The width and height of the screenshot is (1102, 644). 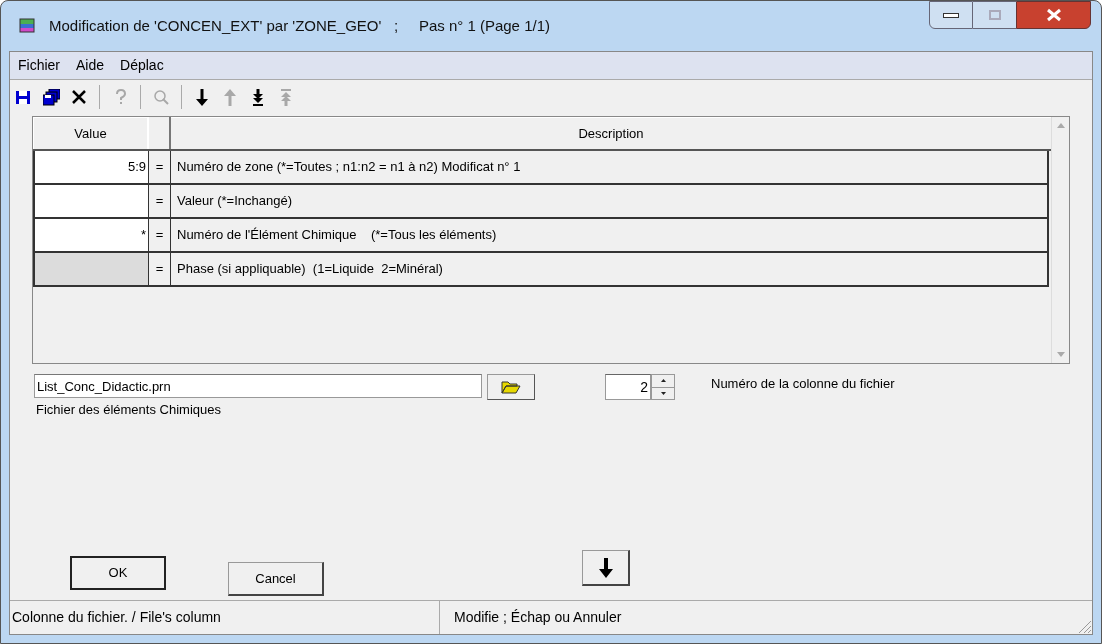 What do you see at coordinates (299, 25) in the screenshot?
I see `window-title: Modification de 'CONCEN_EXT' par 'ZONE_GEO' ; Pas n° 1 (Page 1/1)` at bounding box center [299, 25].